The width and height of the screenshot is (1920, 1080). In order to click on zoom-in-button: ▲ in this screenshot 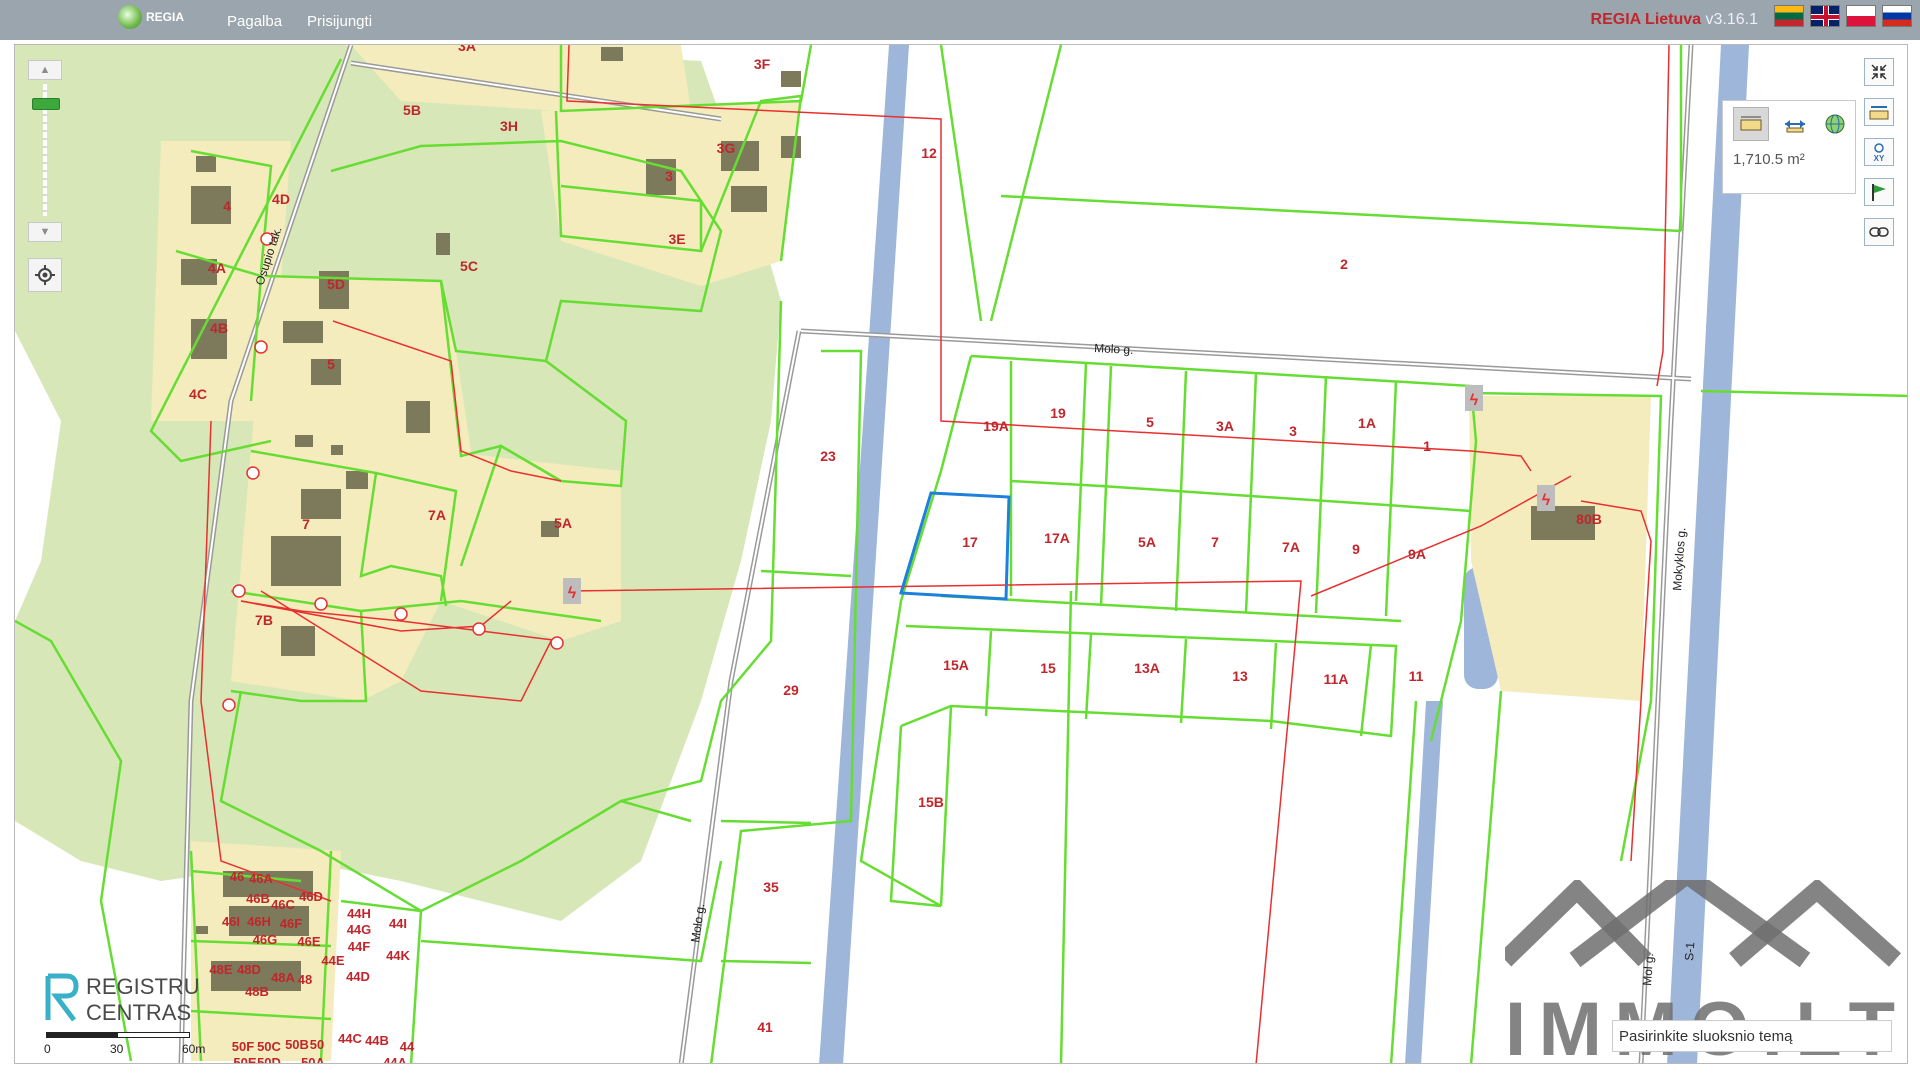, I will do `click(45, 70)`.